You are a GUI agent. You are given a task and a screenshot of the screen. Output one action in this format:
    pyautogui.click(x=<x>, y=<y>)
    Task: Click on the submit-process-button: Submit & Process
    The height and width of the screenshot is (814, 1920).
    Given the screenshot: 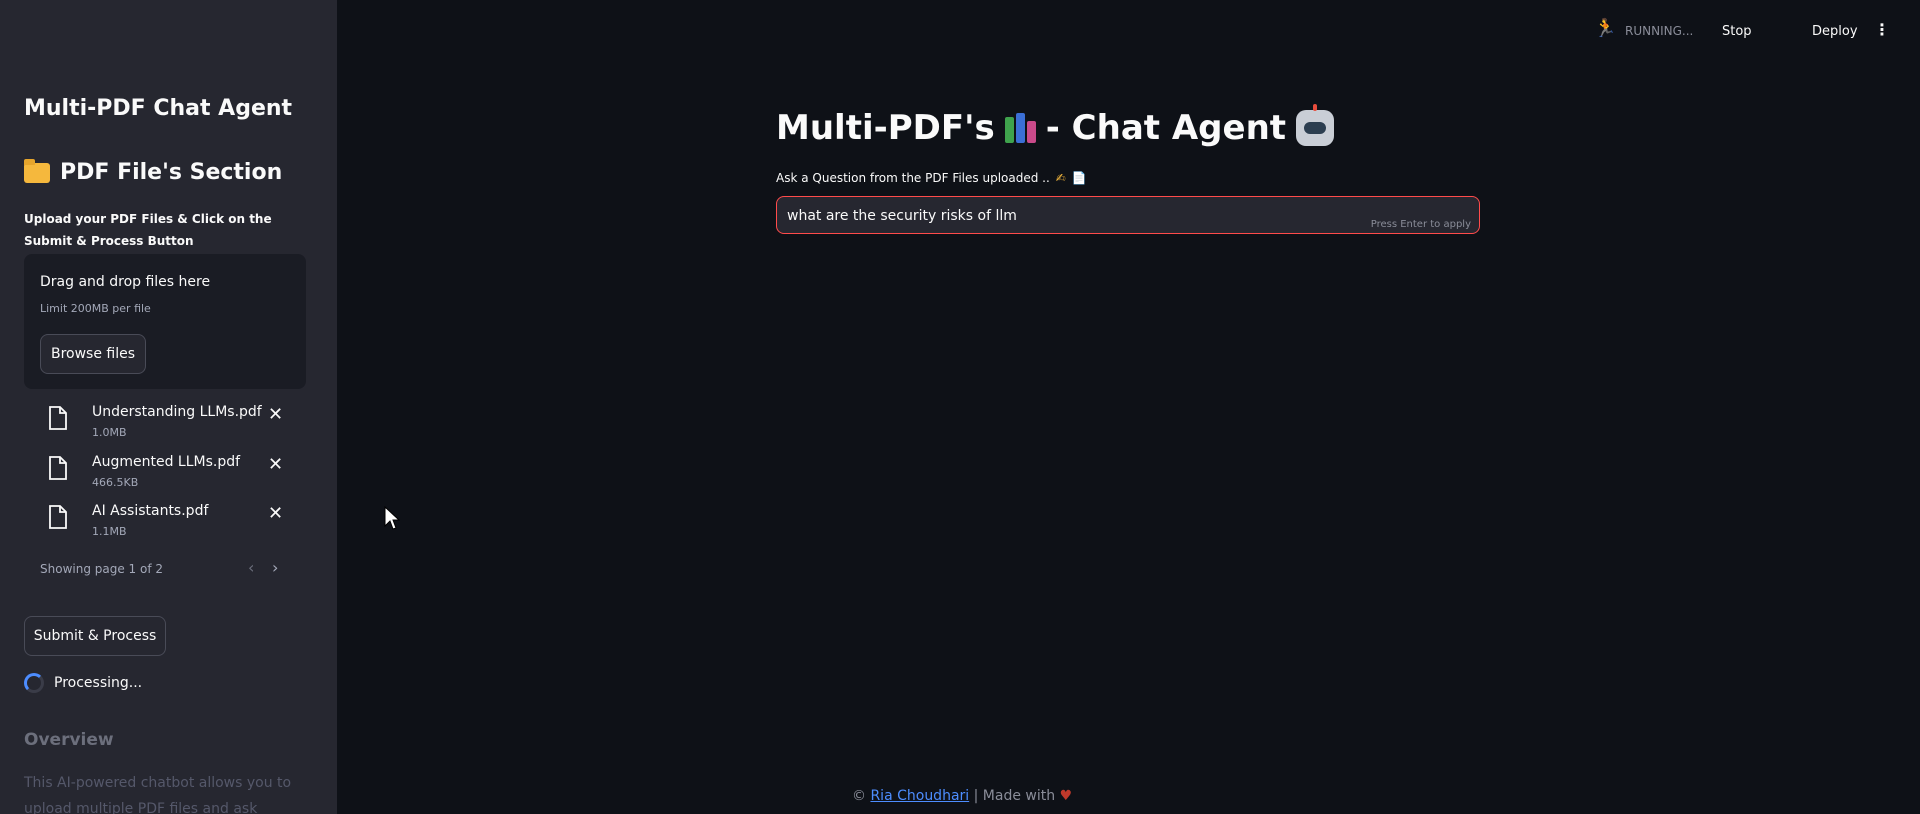 What is the action you would take?
    pyautogui.click(x=95, y=636)
    